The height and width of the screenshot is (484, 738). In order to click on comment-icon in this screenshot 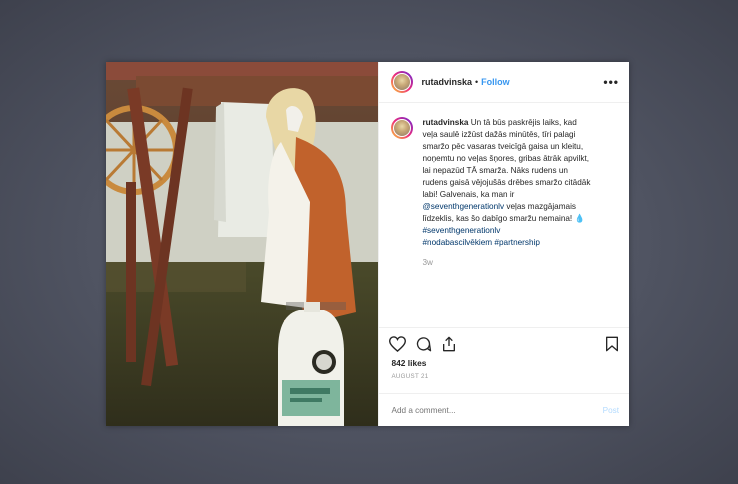, I will do `click(423, 344)`.